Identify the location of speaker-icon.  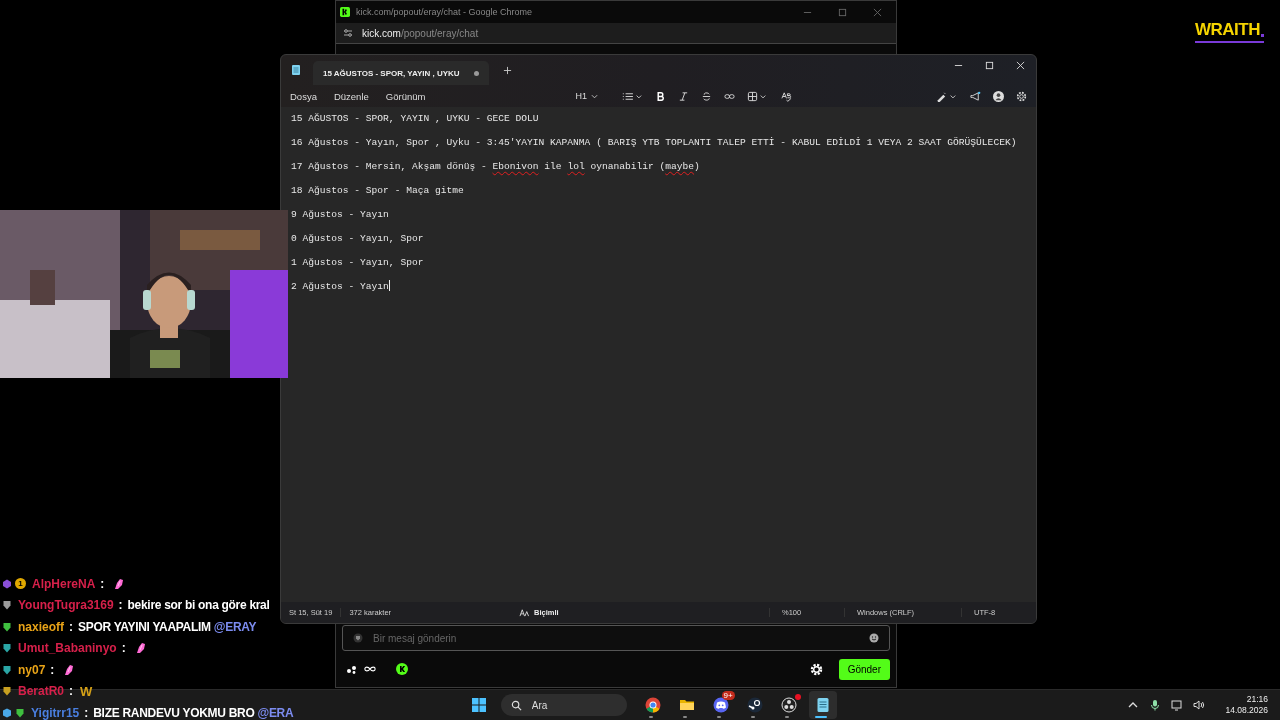
(1199, 705).